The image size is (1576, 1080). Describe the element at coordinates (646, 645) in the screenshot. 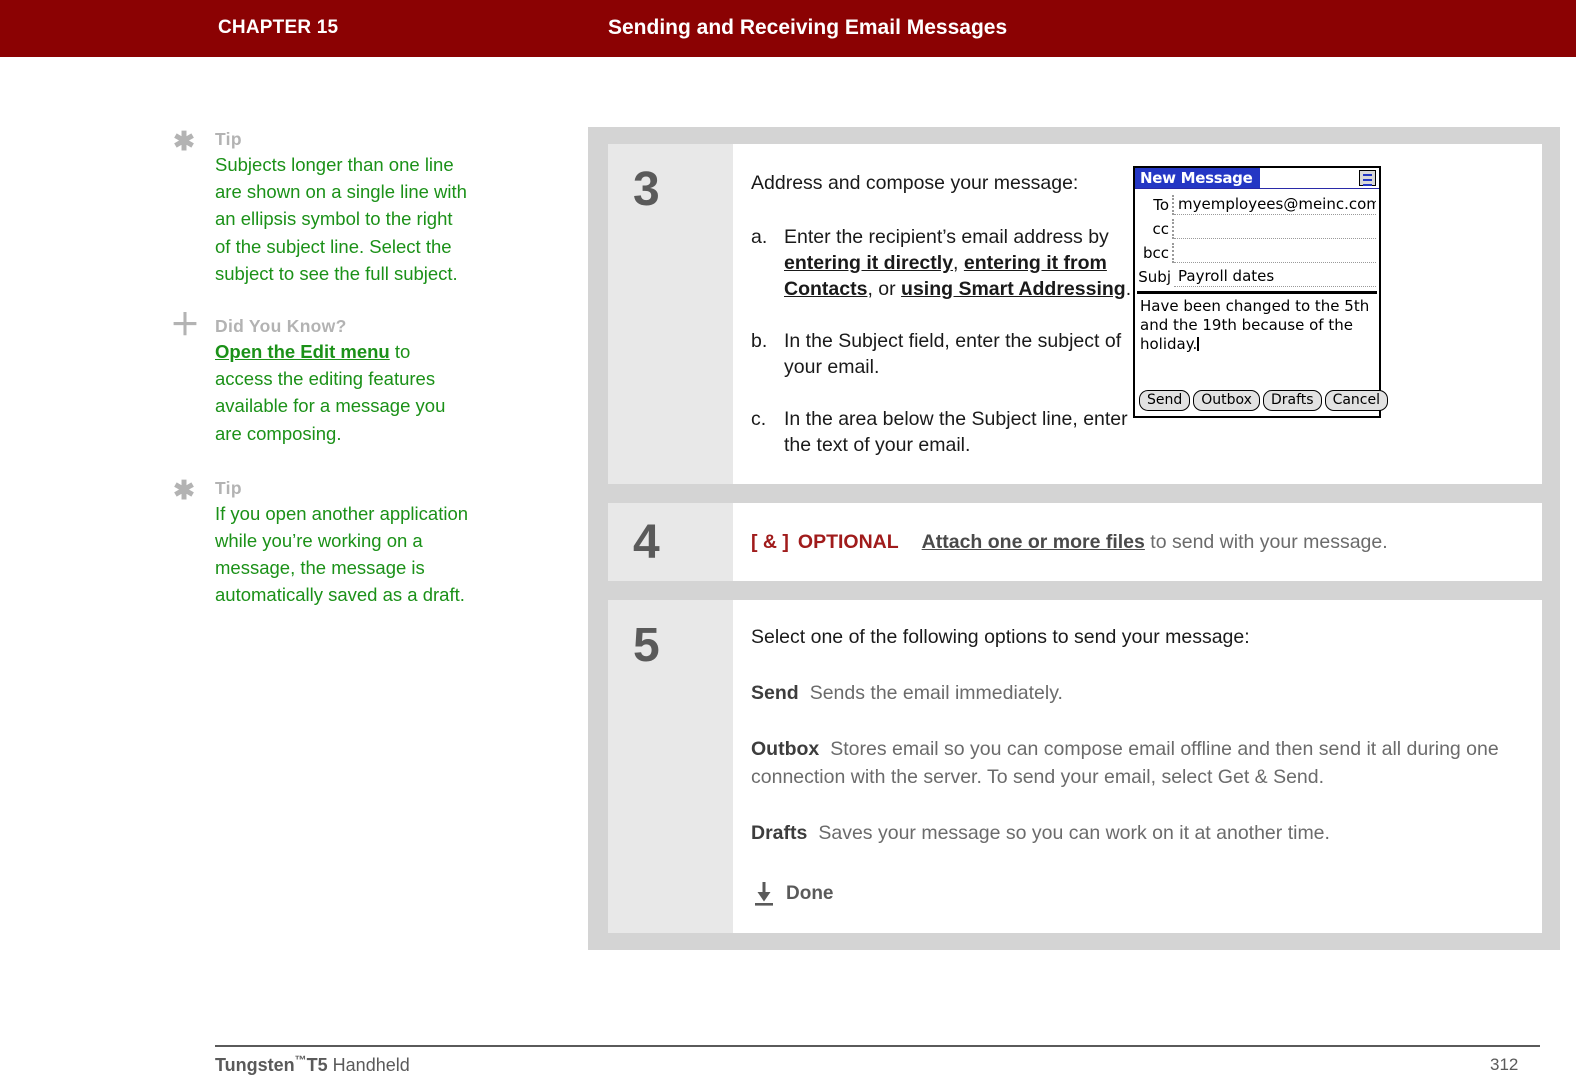

I see `step-number: 5` at that location.